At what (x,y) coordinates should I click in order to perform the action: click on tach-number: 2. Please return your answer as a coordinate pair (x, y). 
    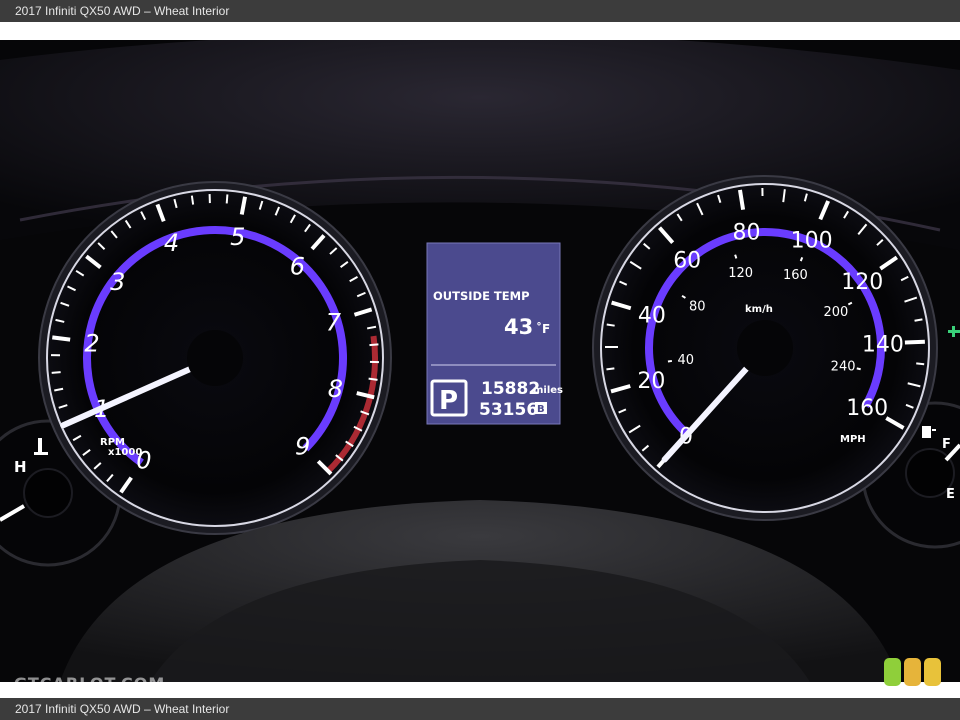
    Looking at the image, I should click on (91, 343).